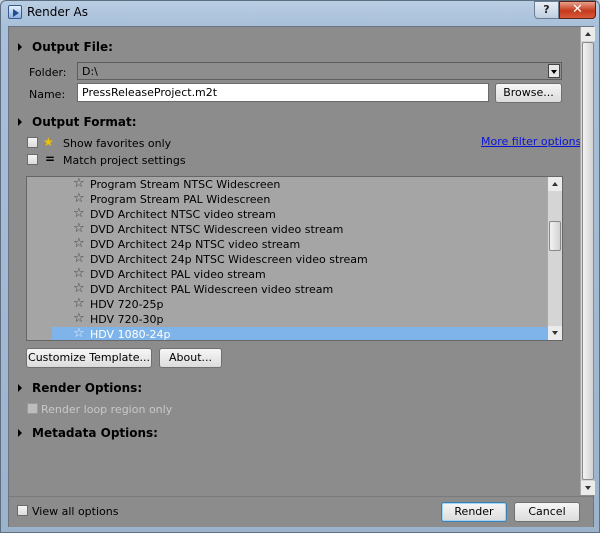 Image resolution: width=600 pixels, height=533 pixels. Describe the element at coordinates (117, 143) in the screenshot. I see `show-favorites-label: Show favorites only` at that location.